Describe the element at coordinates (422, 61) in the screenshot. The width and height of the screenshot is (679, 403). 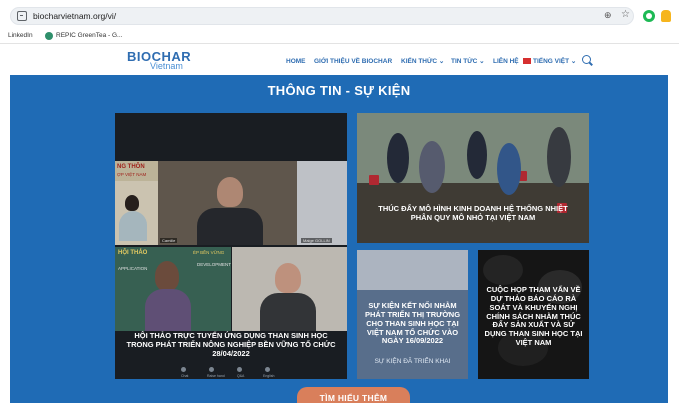
I see `nav-knowledge: KIẾN THỨC ⌄` at that location.